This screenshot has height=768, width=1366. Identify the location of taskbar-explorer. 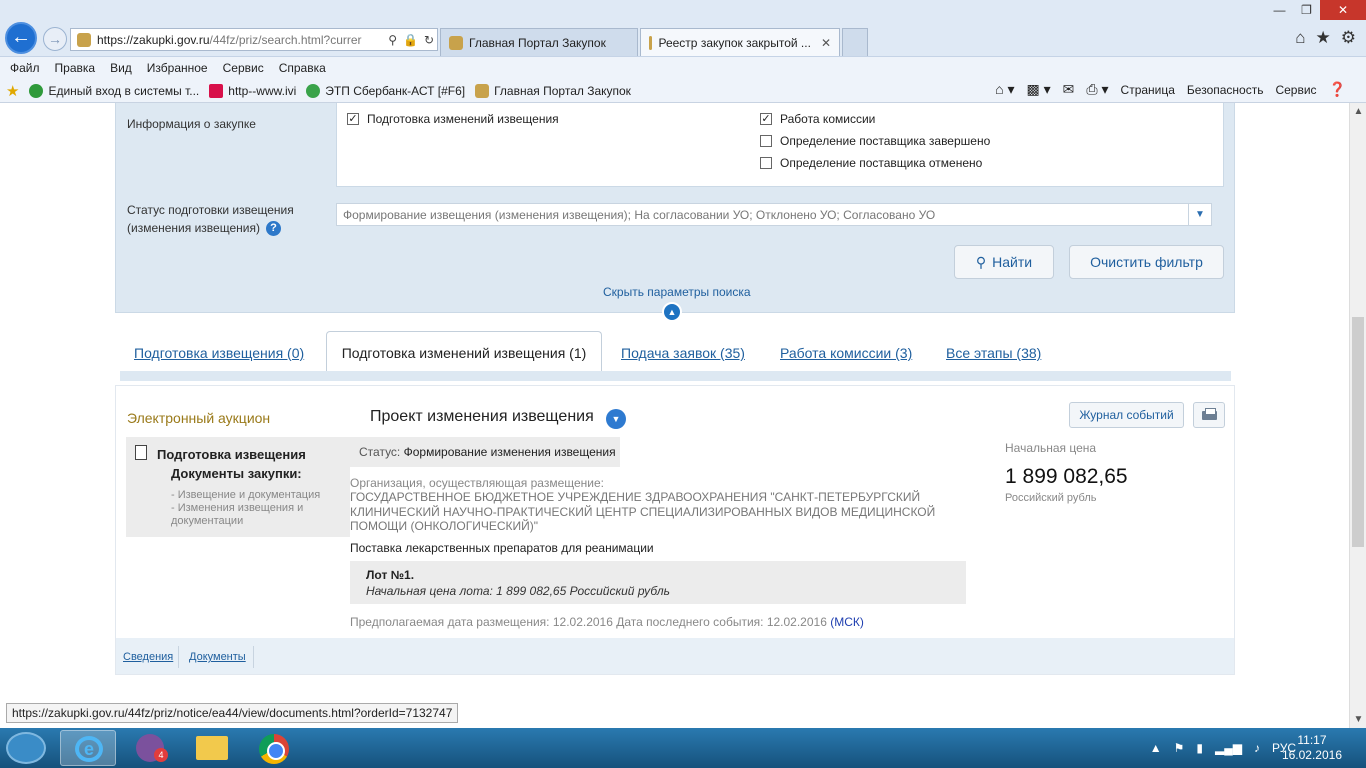
(212, 748).